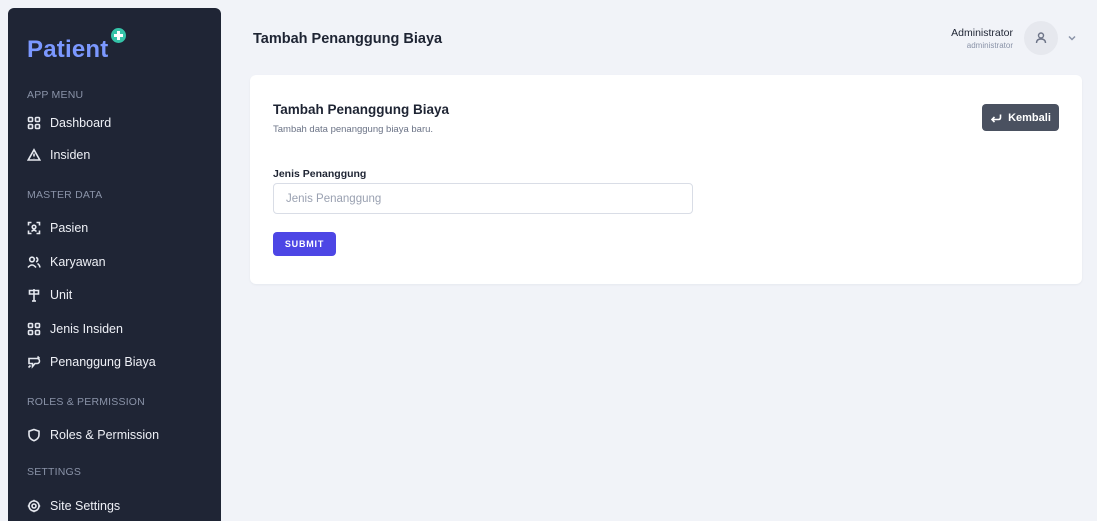 The height and width of the screenshot is (521, 1097). I want to click on plug-icon, so click(34, 362).